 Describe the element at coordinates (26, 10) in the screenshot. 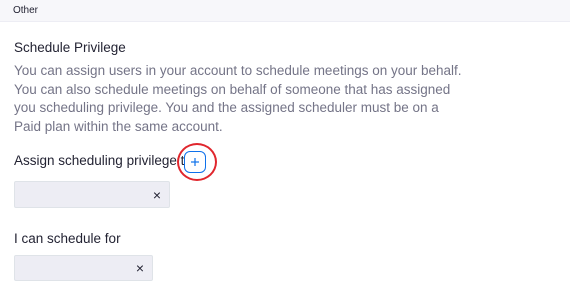

I see `section-header-label: Other` at that location.